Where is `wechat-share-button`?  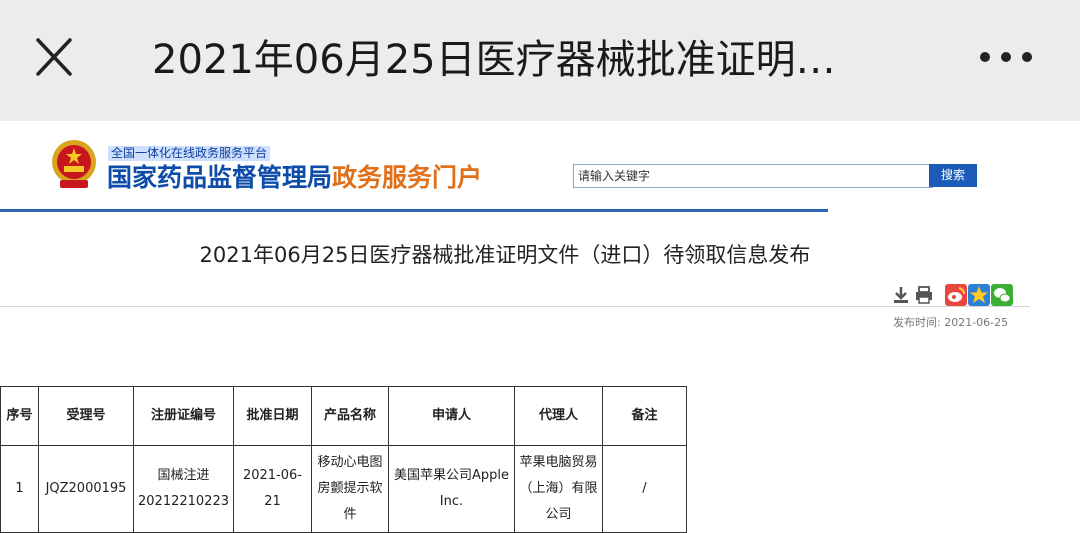
wechat-share-button is located at coordinates (1002, 295).